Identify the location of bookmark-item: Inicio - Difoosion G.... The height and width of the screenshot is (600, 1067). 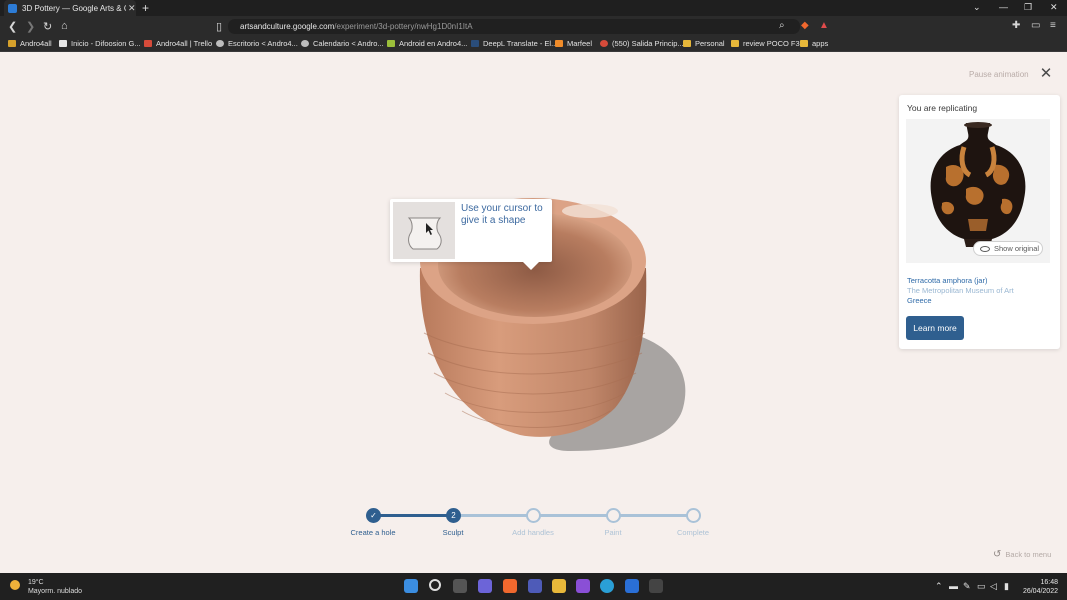
(100, 43).